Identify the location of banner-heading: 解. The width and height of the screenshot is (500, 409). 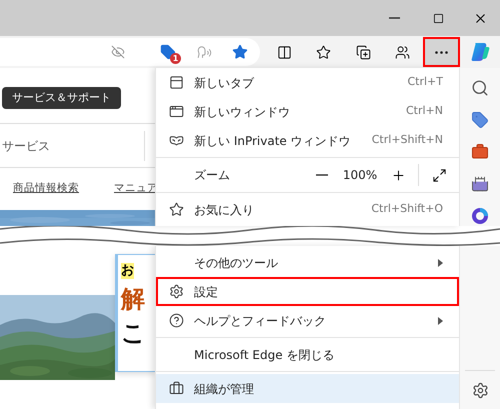
(133, 299).